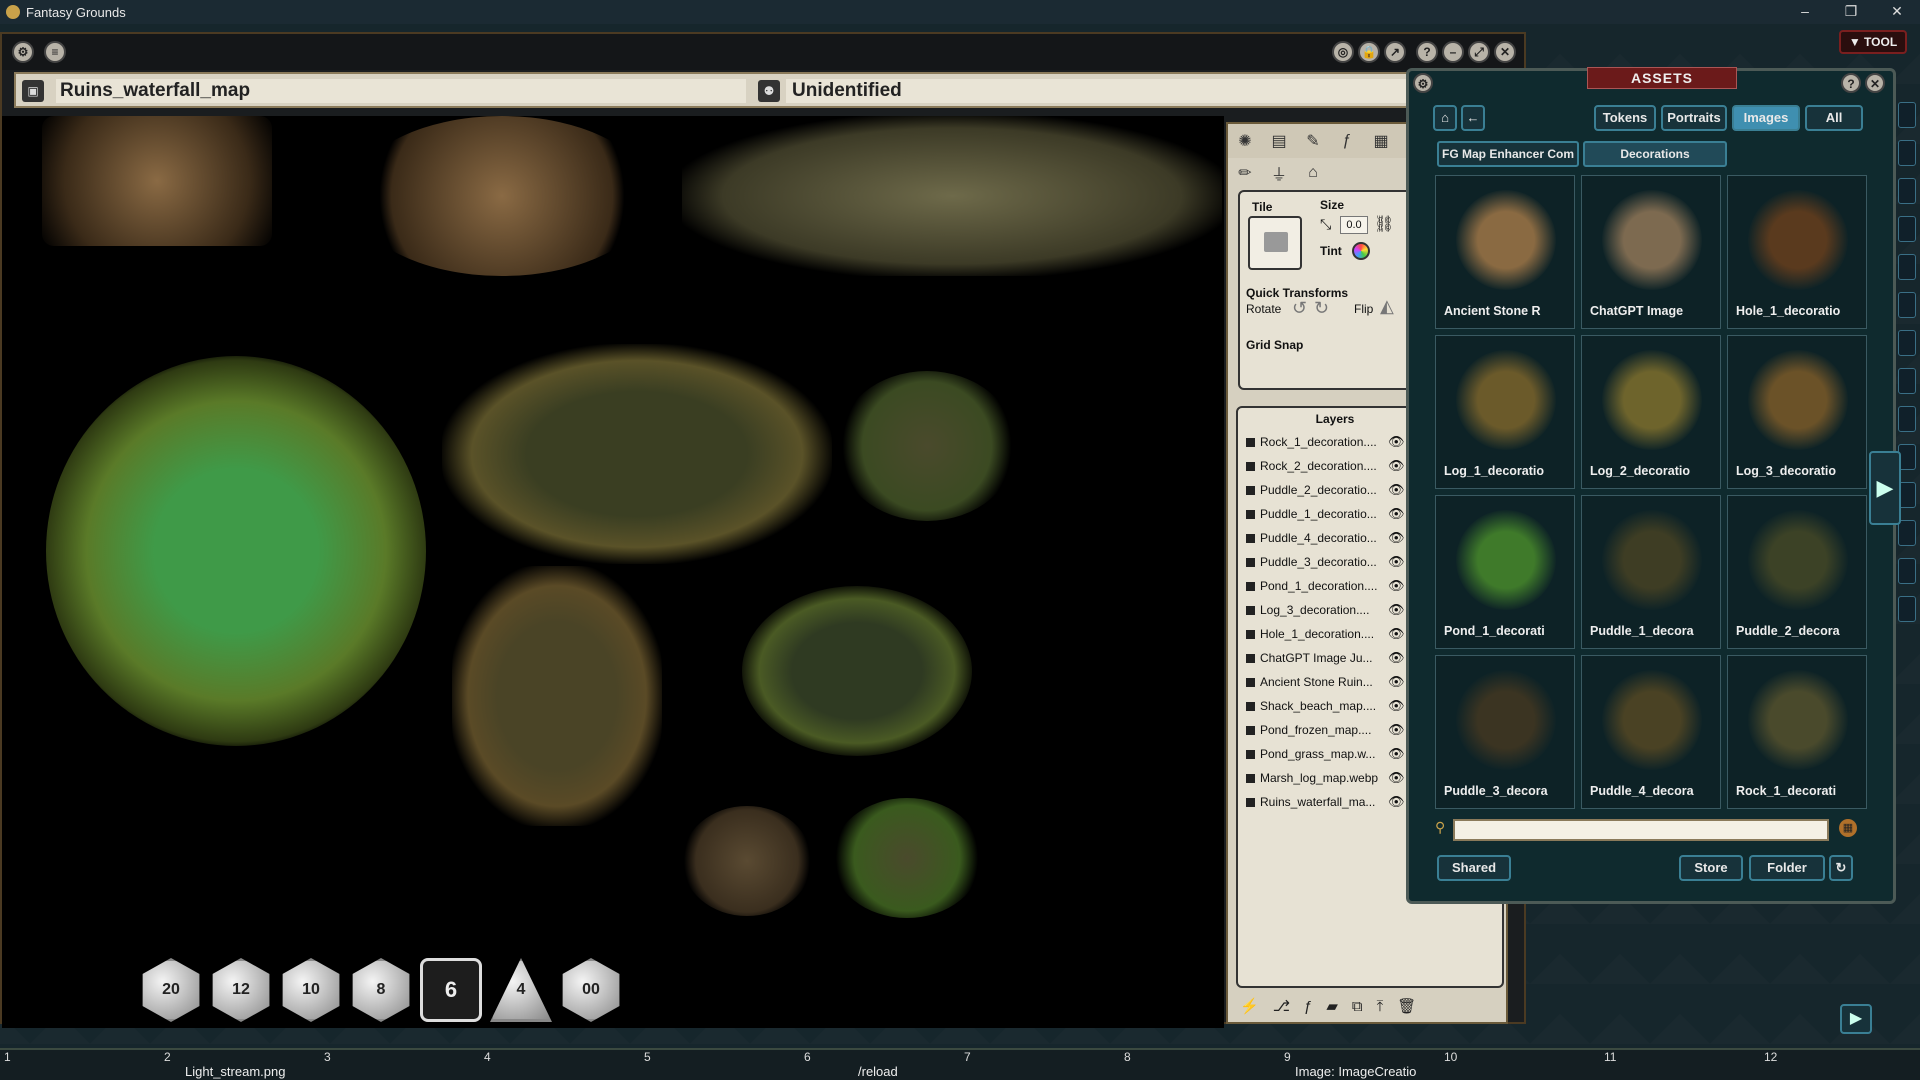 This screenshot has height=1080, width=1920. Describe the element at coordinates (1299, 308) in the screenshot. I see `rotate-left-icon: ↺` at that location.